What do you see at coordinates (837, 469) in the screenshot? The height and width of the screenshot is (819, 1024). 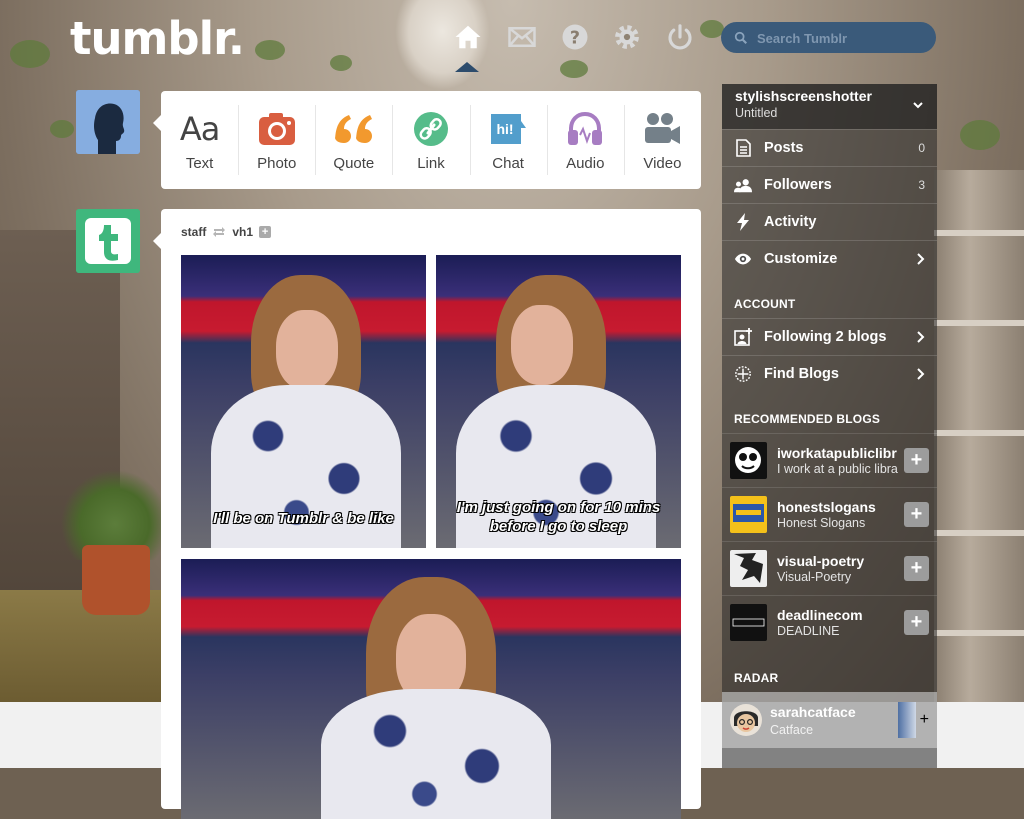 I see `blog-description: I work at a public libra` at bounding box center [837, 469].